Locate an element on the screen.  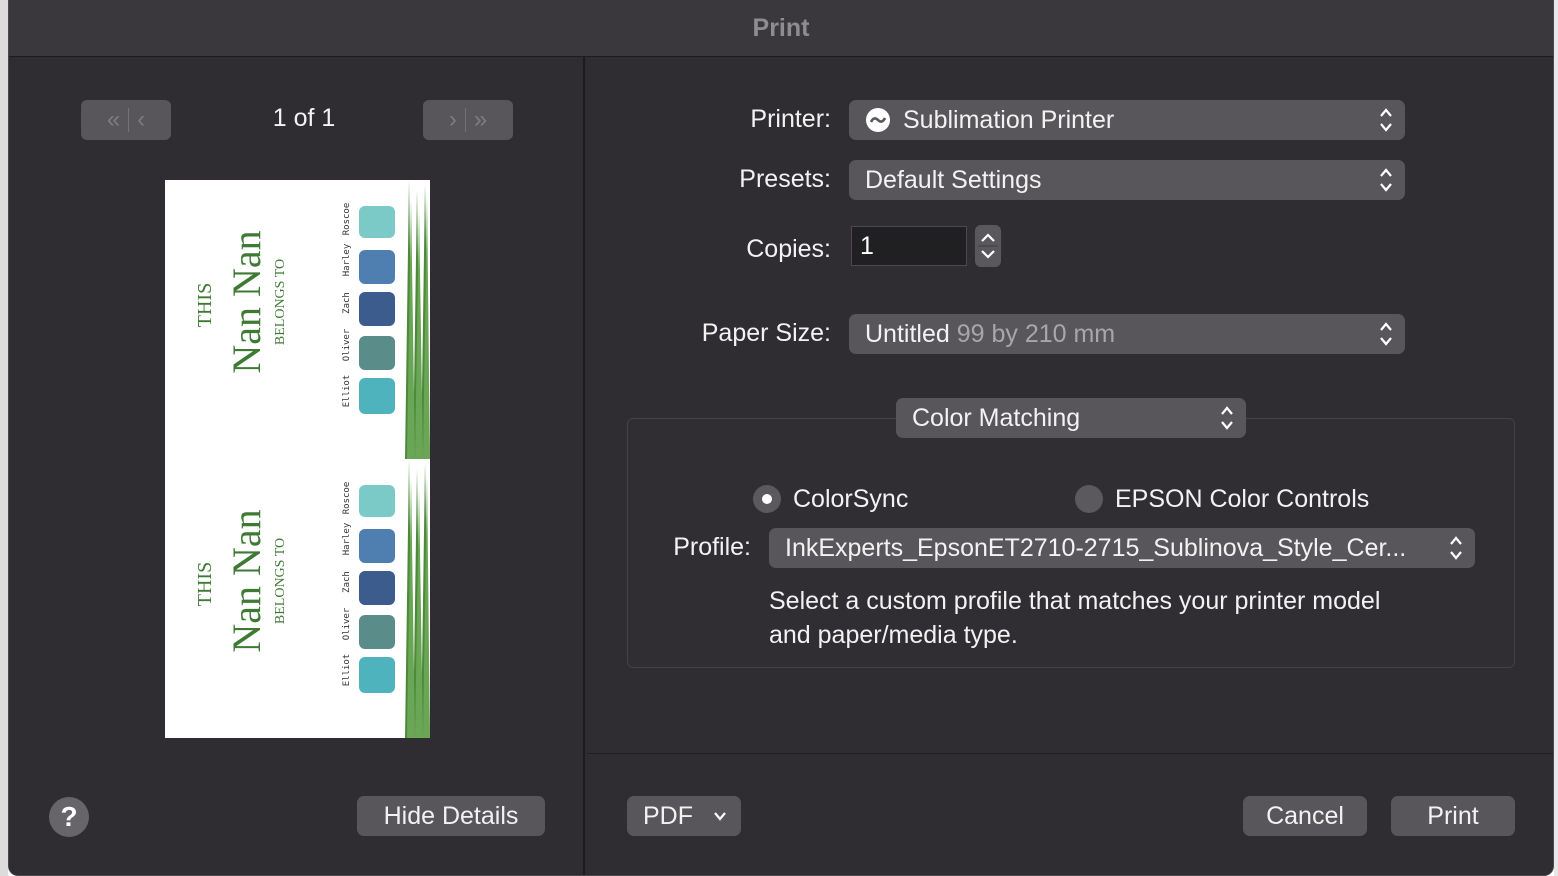
profile-help-line2: and paper/media type. is located at coordinates (893, 635).